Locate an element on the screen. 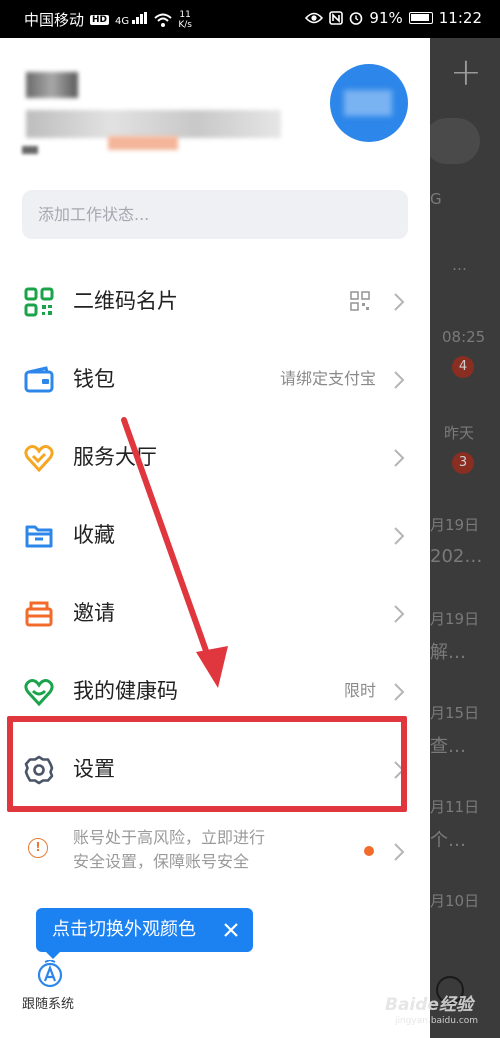 The width and height of the screenshot is (500, 1038). search-pill is located at coordinates (455, 141).